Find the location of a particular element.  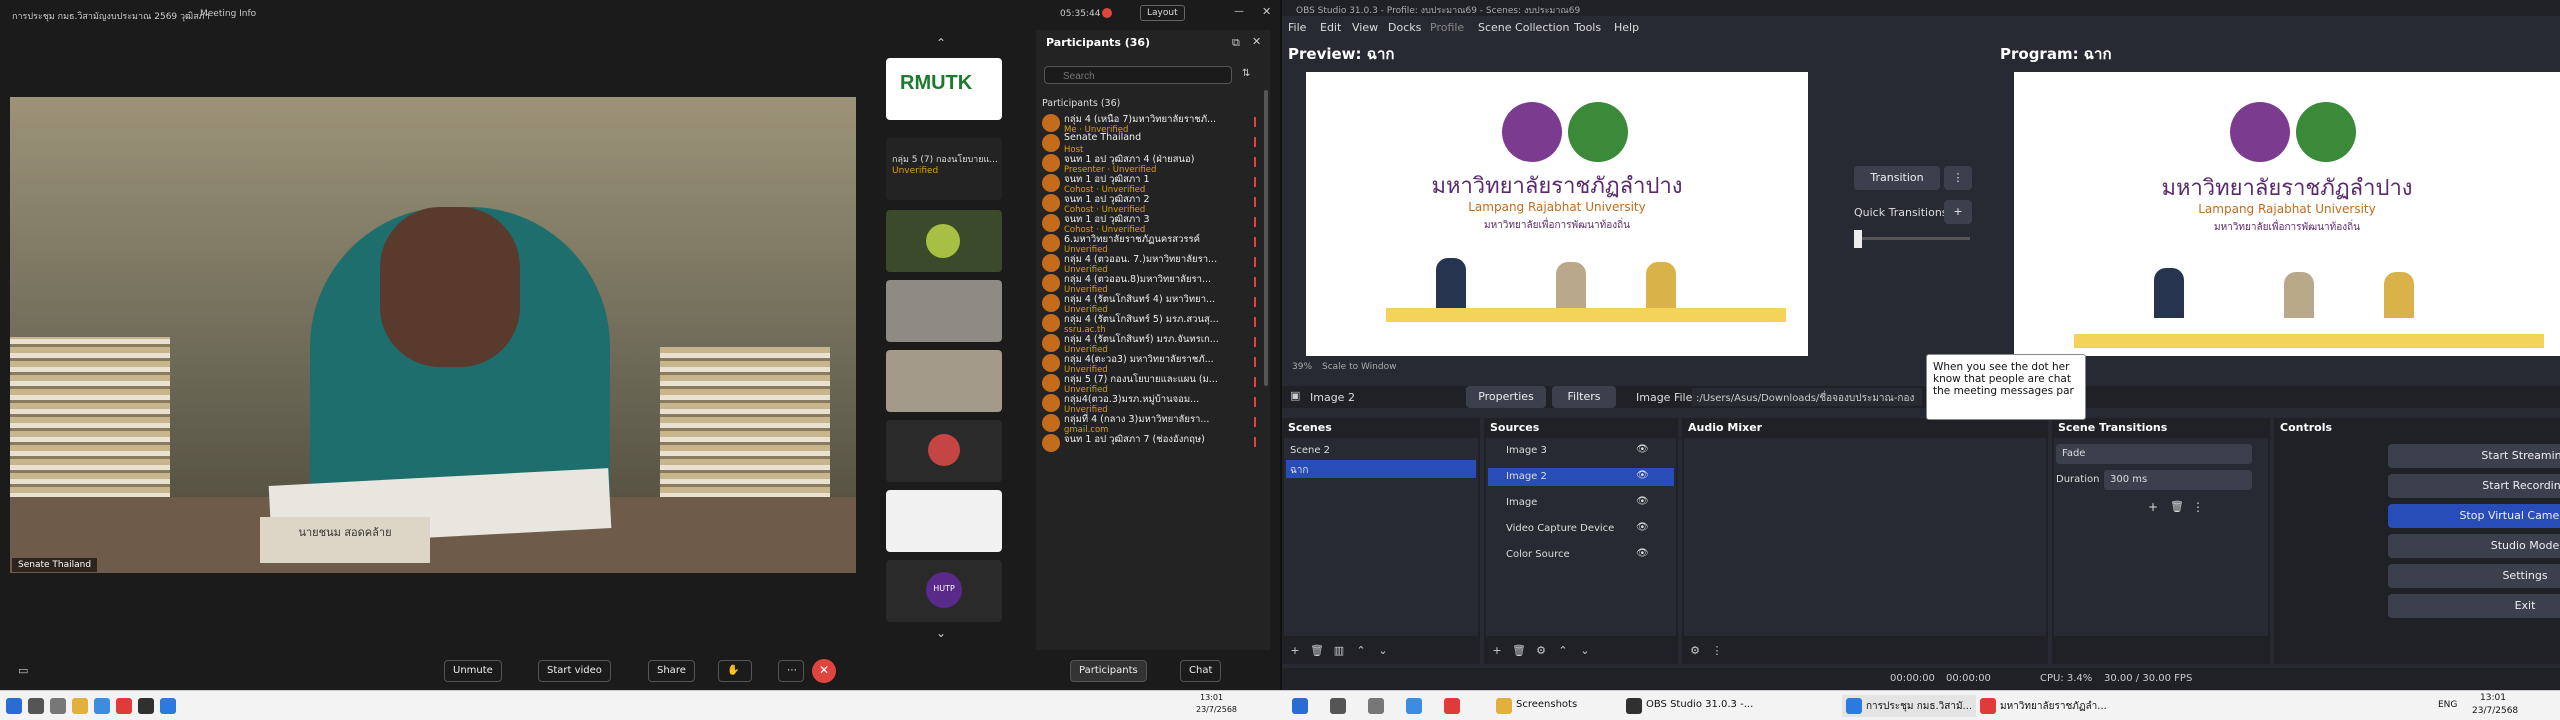

layout-button: Layout is located at coordinates (1162, 13).